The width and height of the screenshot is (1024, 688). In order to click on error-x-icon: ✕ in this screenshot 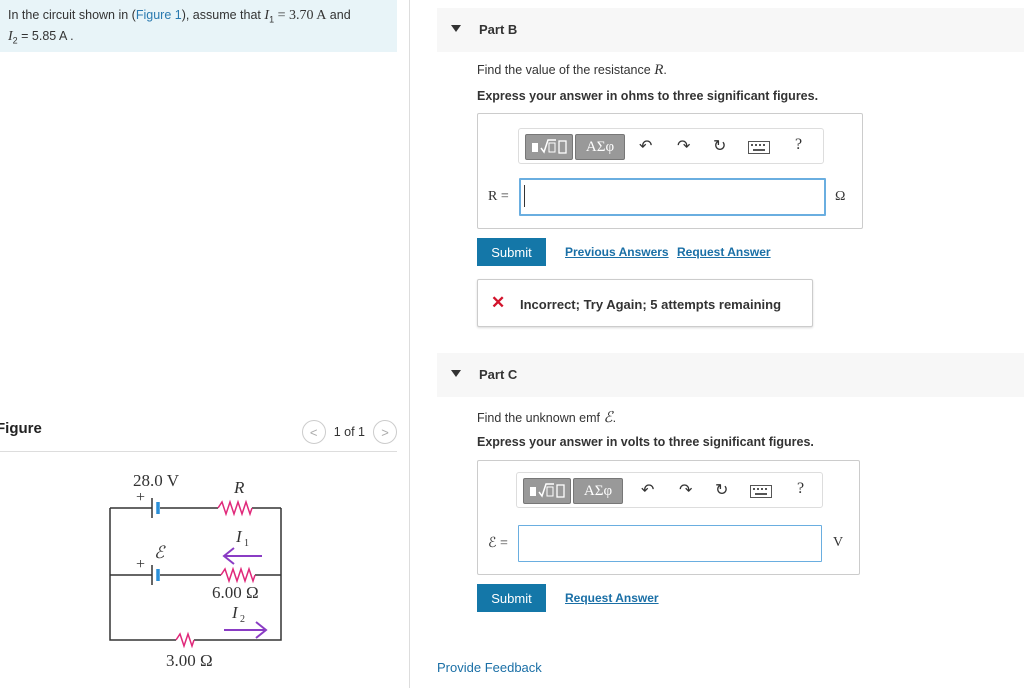, I will do `click(498, 302)`.